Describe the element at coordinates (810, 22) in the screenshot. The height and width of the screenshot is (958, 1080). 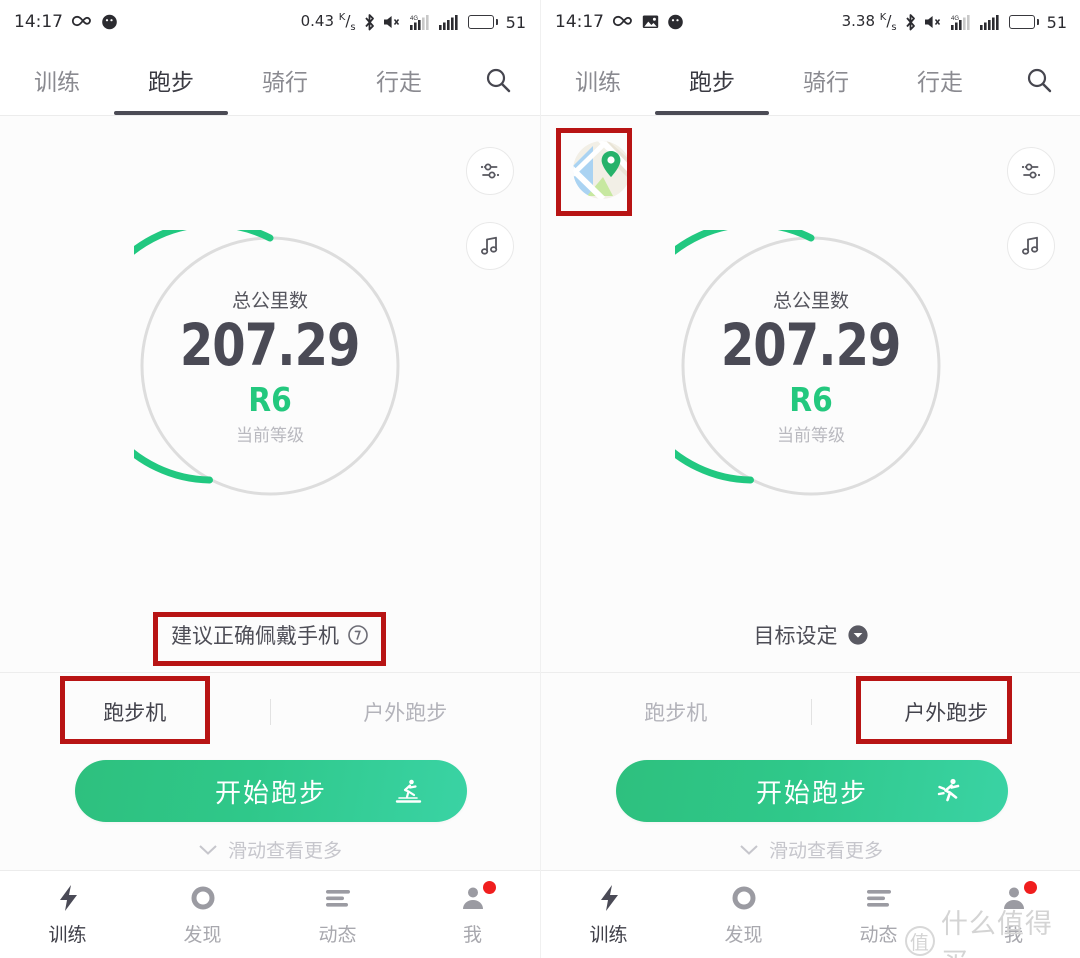
I see `status-bar: 14:17 3.38 K/s 4G 51` at that location.